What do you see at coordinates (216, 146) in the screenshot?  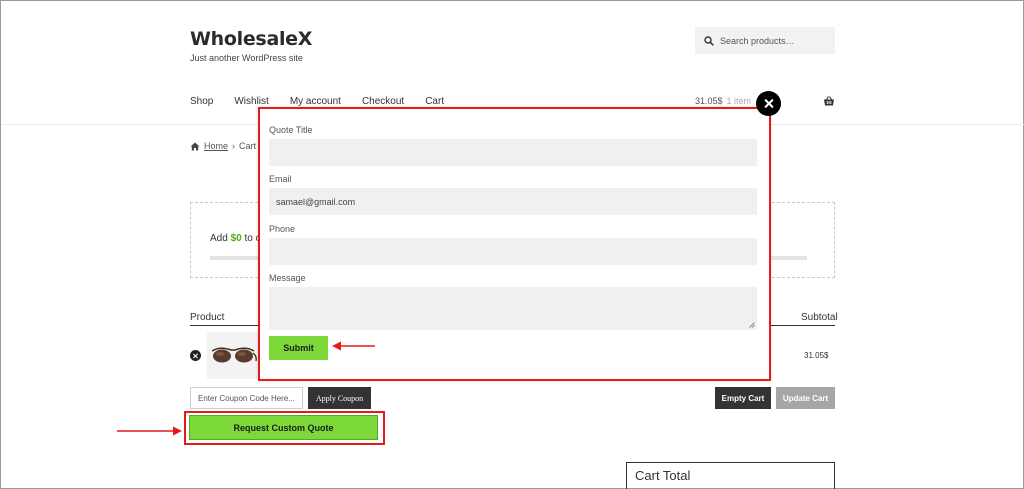 I see `breadcrumb-home-link: Home` at bounding box center [216, 146].